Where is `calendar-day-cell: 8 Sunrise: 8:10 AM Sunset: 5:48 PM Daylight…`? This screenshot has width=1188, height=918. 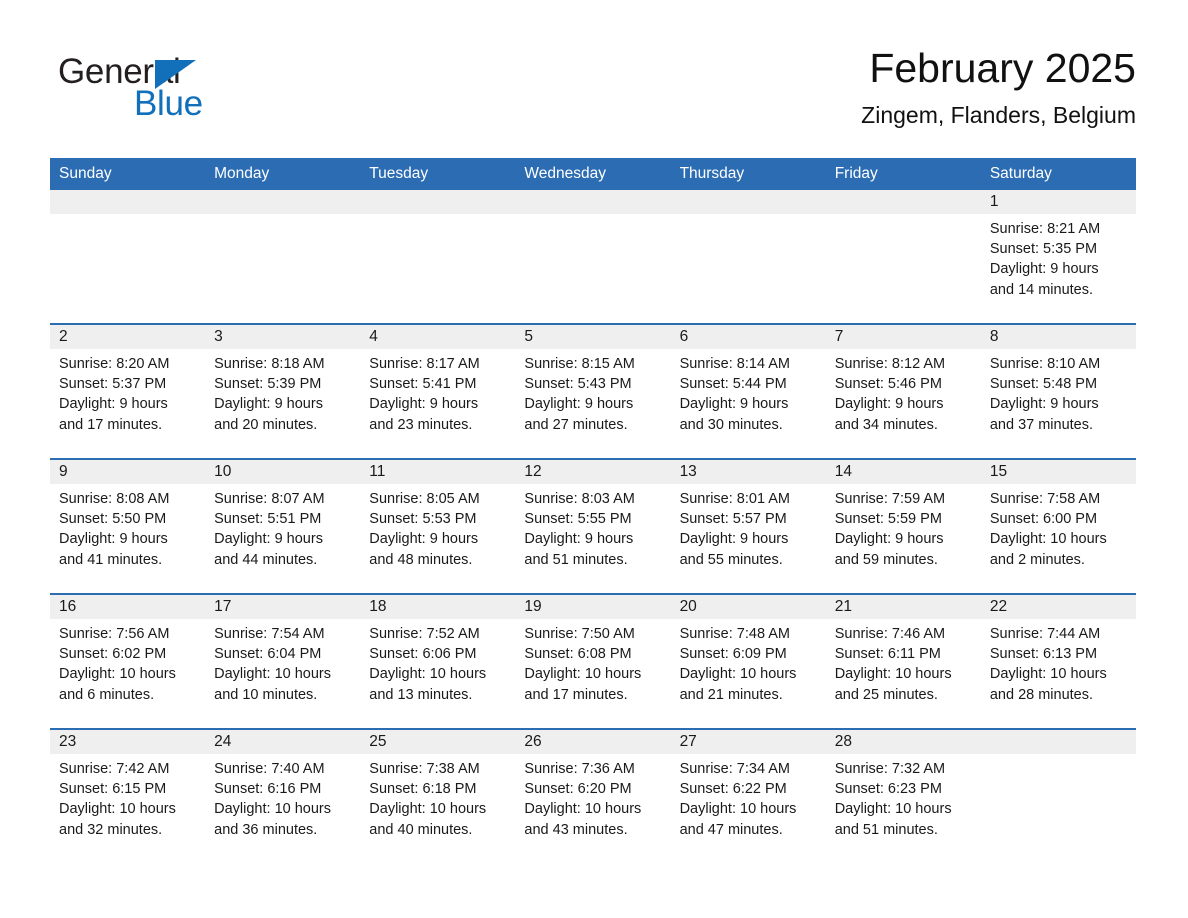 calendar-day-cell: 8 Sunrise: 8:10 AM Sunset: 5:48 PM Daylight… is located at coordinates (1058, 391).